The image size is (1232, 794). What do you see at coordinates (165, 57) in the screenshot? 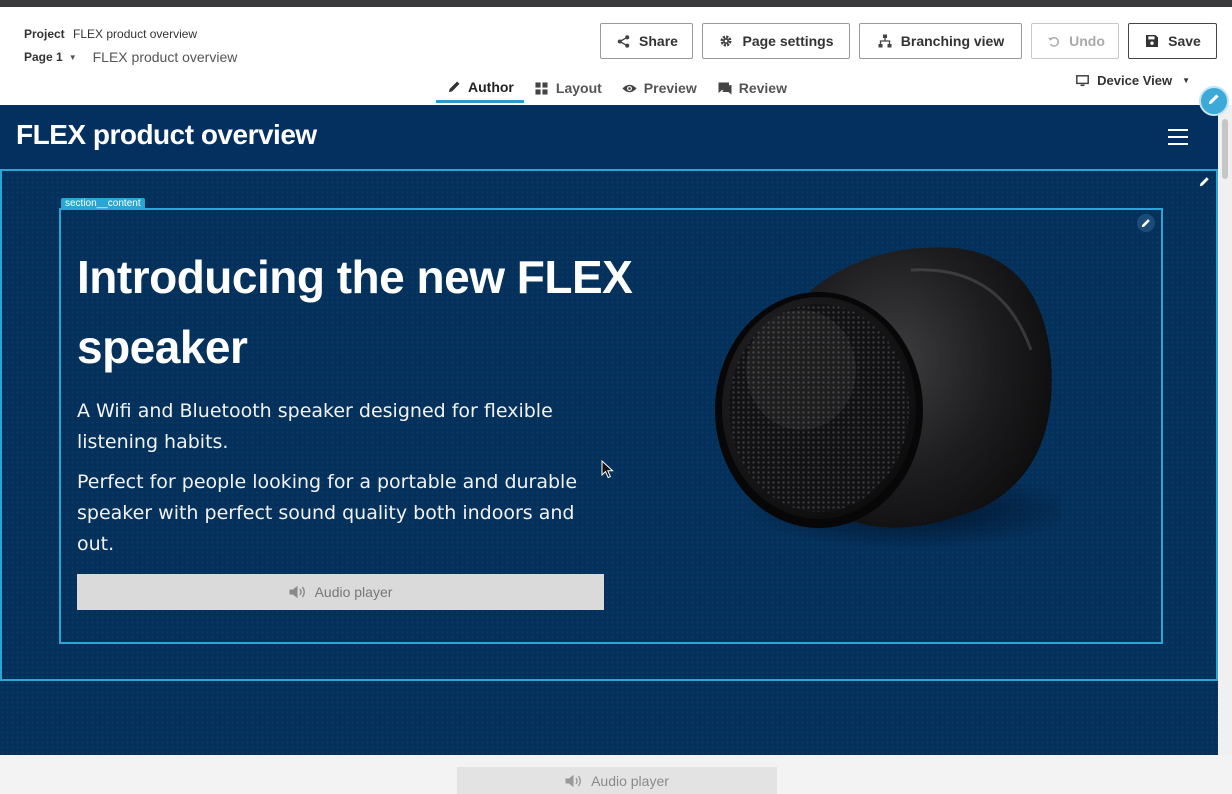
I see `page-name: FLEX product overview` at bounding box center [165, 57].